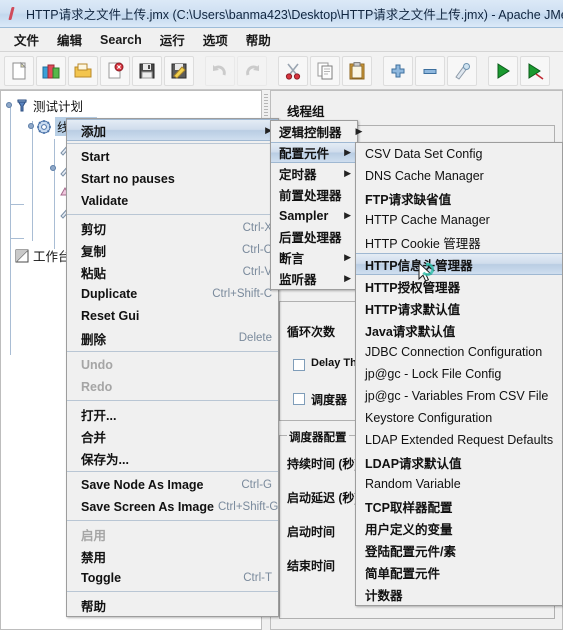 The width and height of the screenshot is (563, 630). I want to click on add-listener: 监听器 ▶, so click(314, 278).